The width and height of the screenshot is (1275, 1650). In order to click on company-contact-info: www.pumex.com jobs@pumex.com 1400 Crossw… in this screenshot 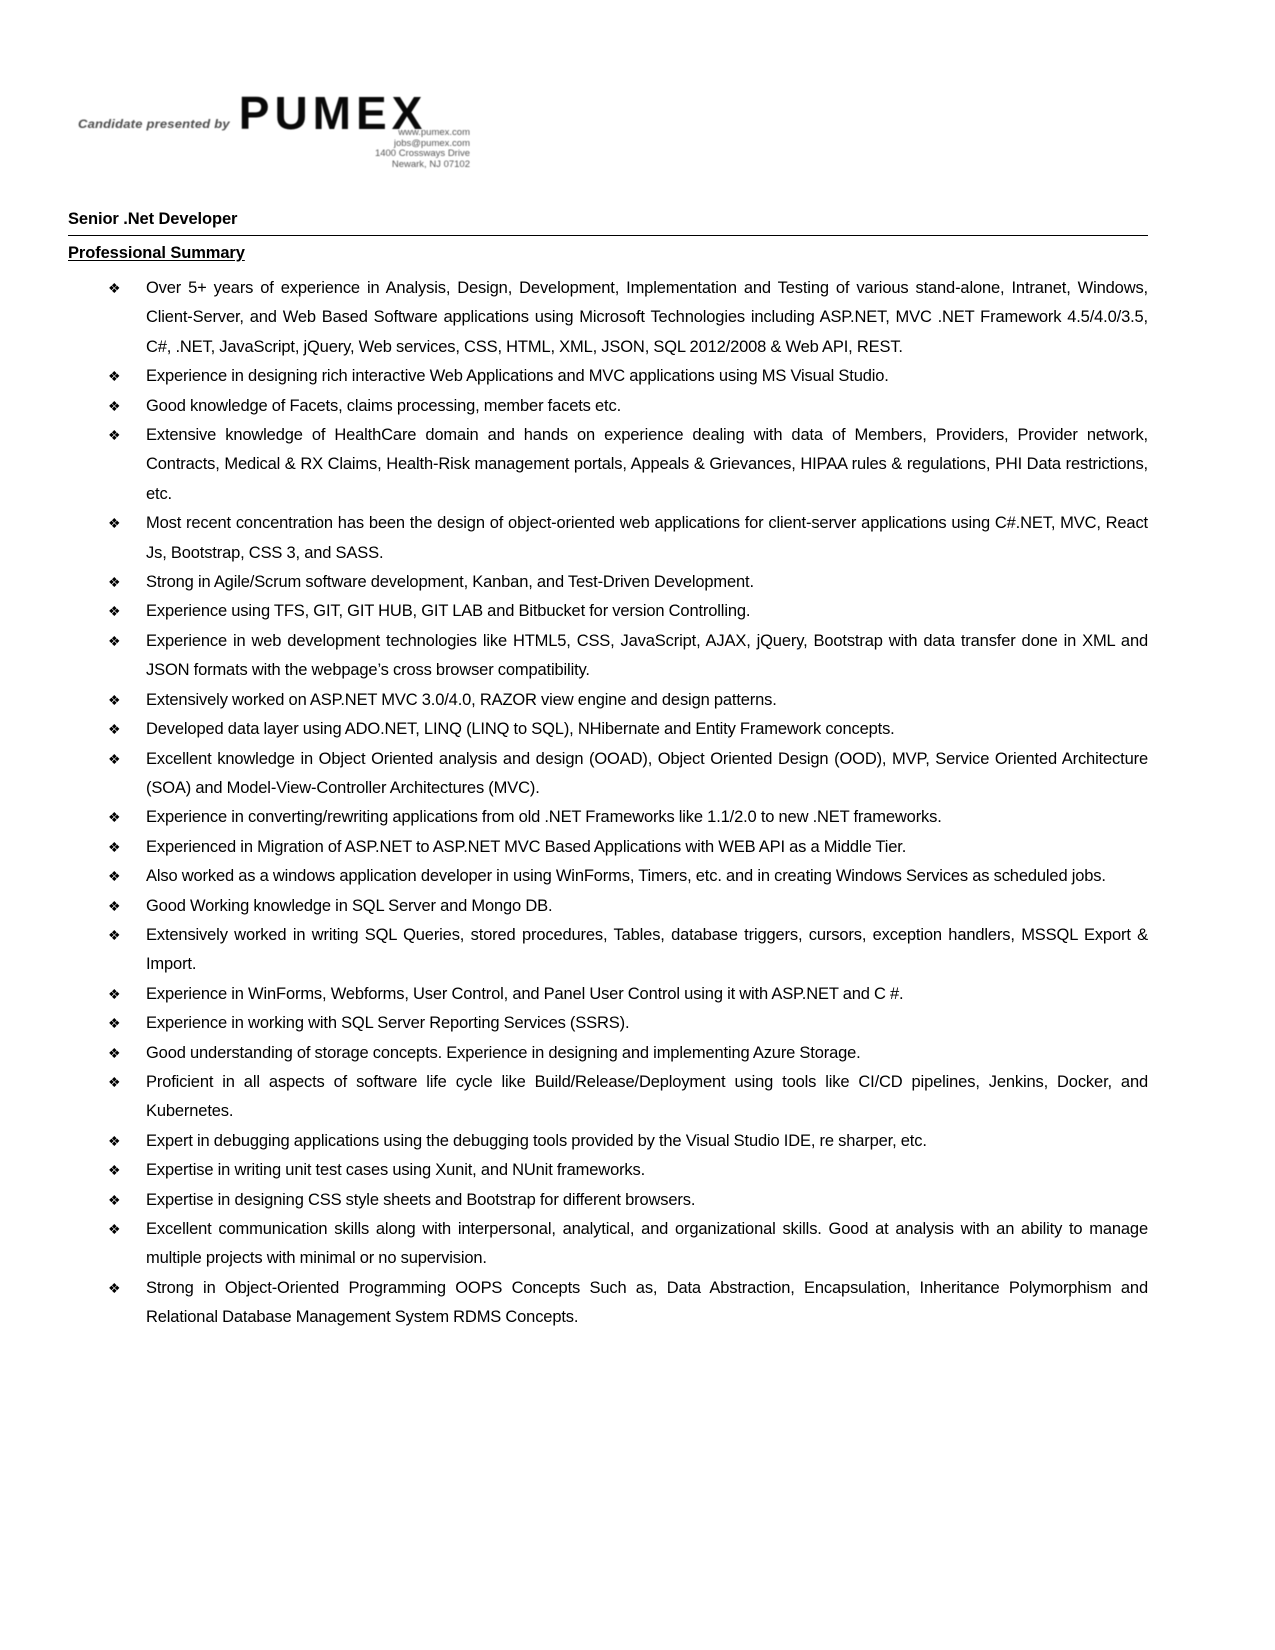, I will do `click(350, 148)`.